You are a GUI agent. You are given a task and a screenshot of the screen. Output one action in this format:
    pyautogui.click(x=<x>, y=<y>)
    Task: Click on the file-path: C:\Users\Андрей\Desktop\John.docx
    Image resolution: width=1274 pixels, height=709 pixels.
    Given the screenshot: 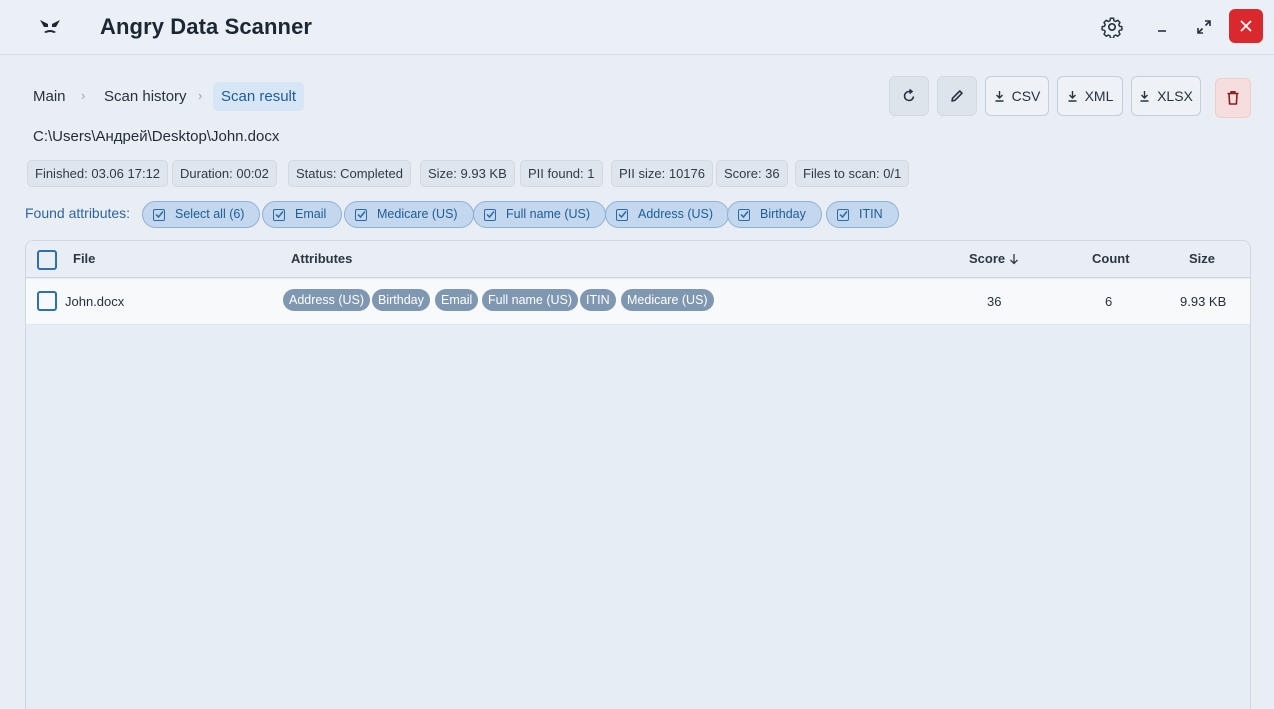 What is the action you would take?
    pyautogui.click(x=156, y=136)
    